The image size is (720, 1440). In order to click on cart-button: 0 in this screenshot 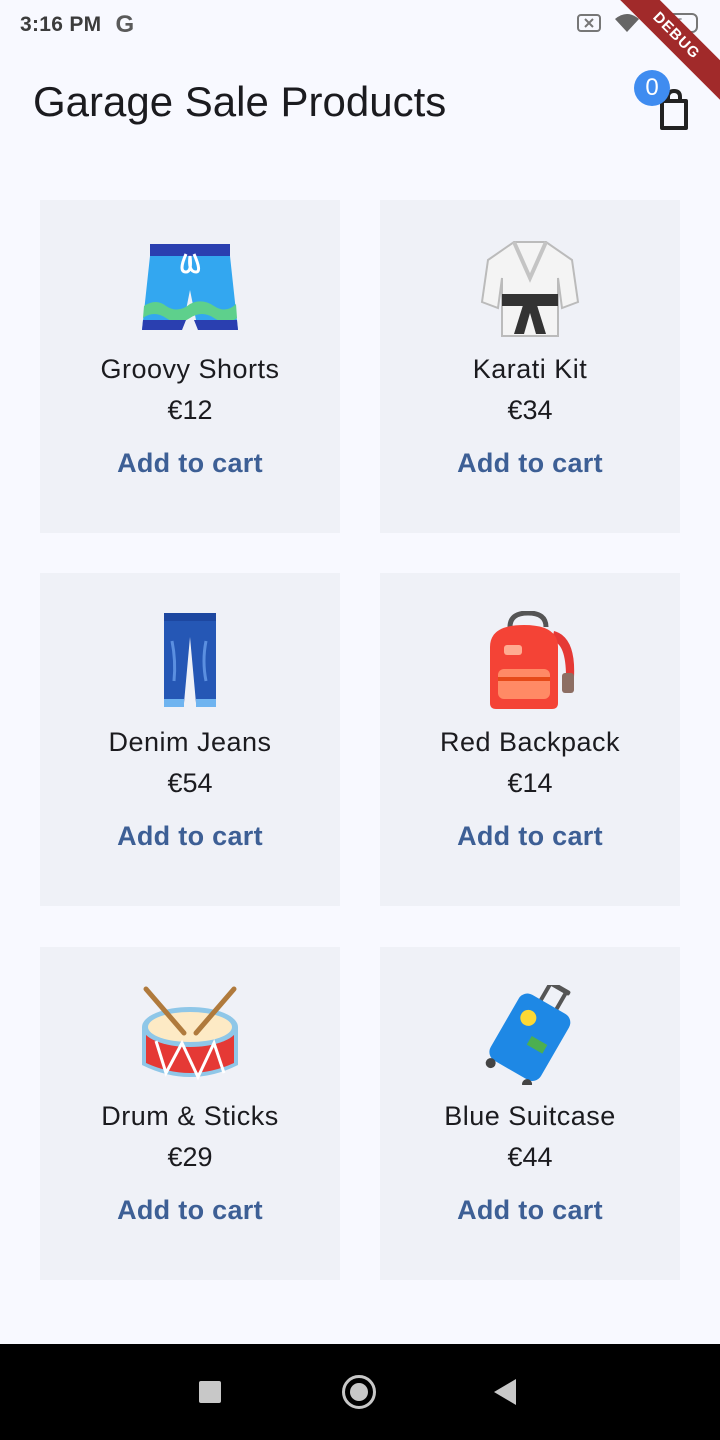, I will do `click(666, 101)`.